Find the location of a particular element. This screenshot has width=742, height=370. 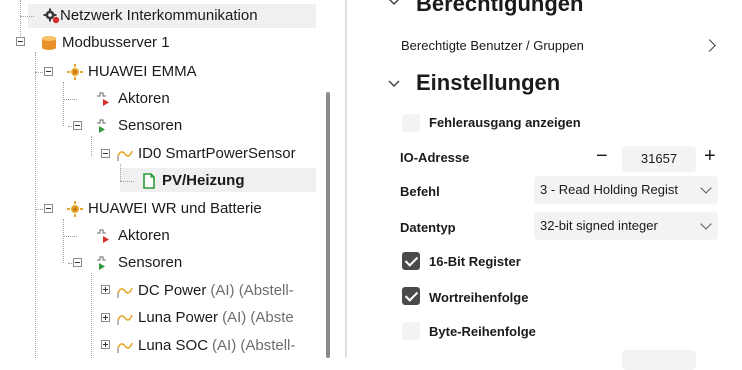

tree-item-modbusserver: Modbusserver 1 is located at coordinates (105, 43).